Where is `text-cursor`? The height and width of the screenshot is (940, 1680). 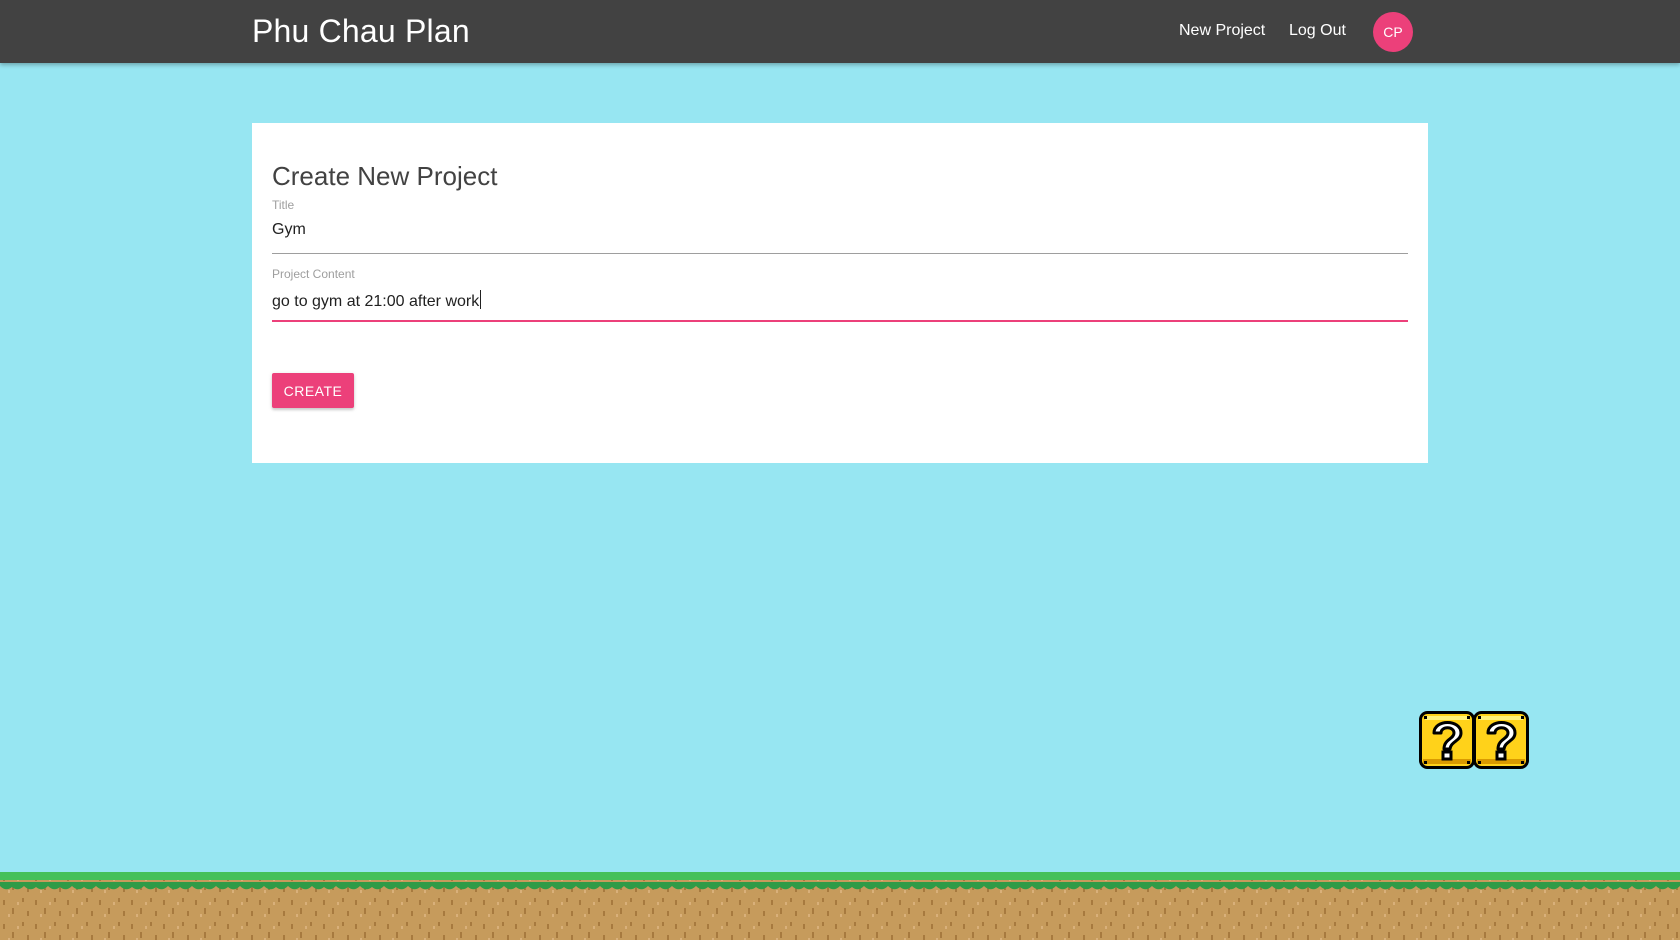
text-cursor is located at coordinates (481, 299).